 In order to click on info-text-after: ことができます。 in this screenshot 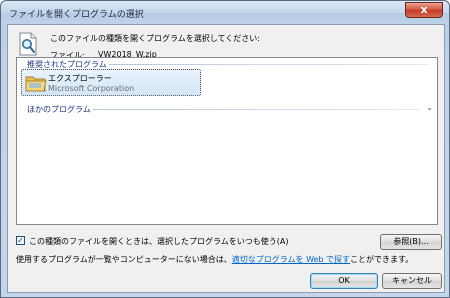, I will do `click(382, 259)`.